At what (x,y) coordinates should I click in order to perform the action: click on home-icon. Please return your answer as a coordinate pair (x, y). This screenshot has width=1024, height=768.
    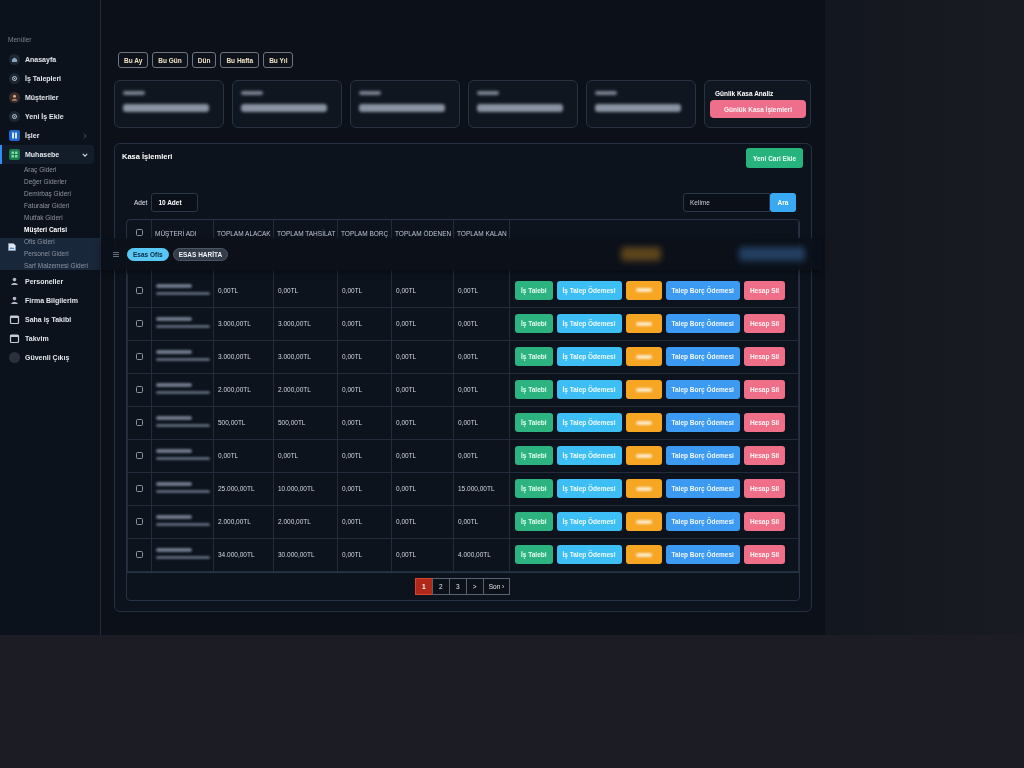
    Looking at the image, I should click on (14, 59).